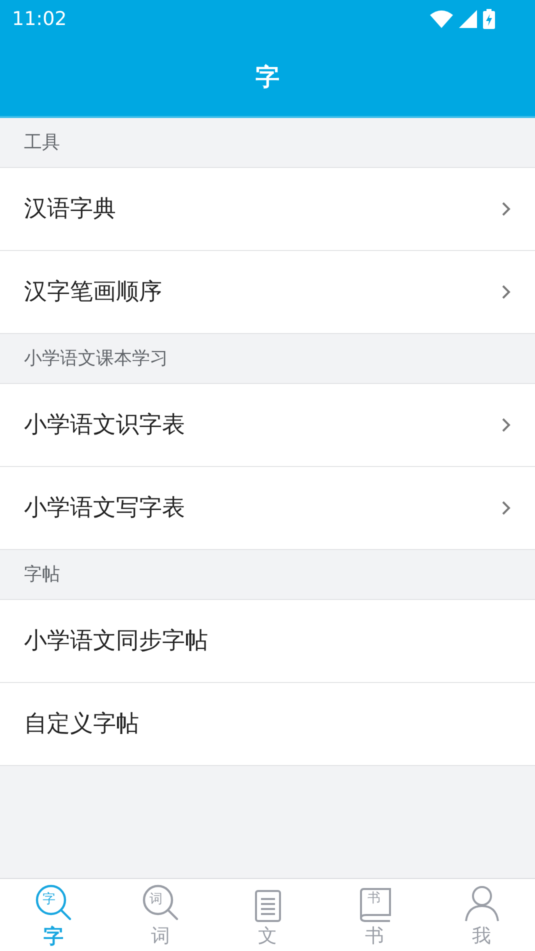  Describe the element at coordinates (268, 77) in the screenshot. I see `page-title: 字` at that location.